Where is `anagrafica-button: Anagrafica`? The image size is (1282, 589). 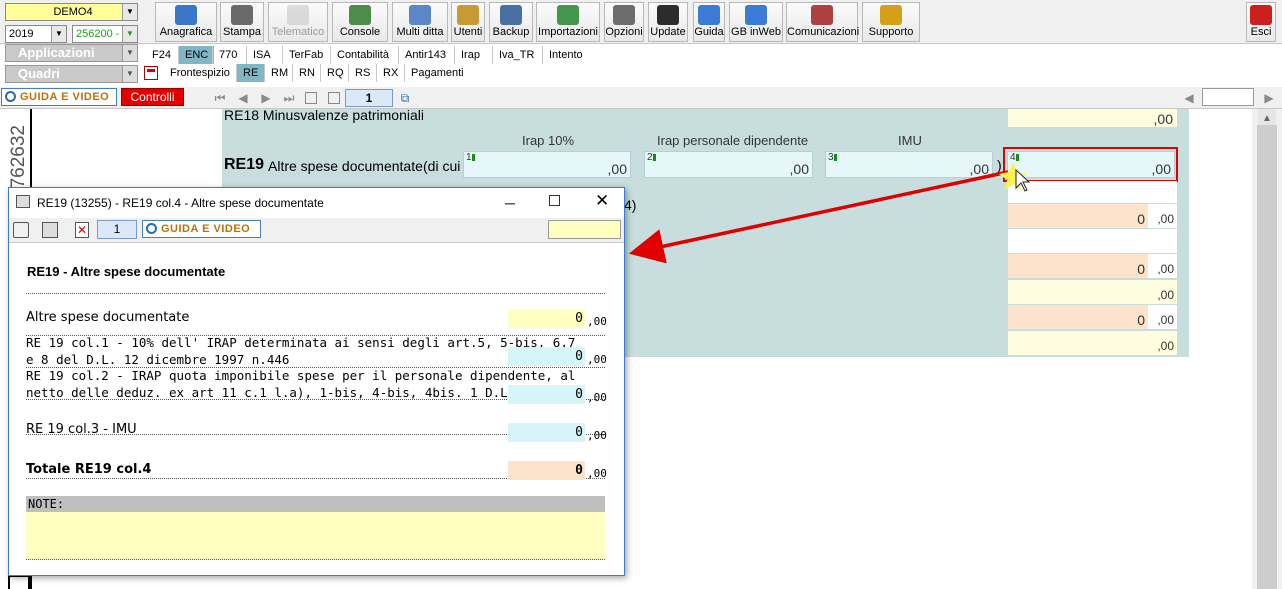
anagrafica-button: Anagrafica is located at coordinates (186, 22).